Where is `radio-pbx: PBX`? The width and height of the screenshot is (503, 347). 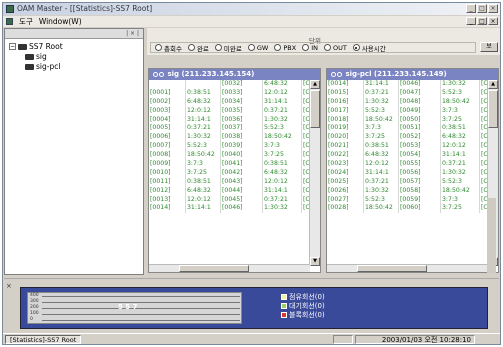
radio-pbx: PBX is located at coordinates (285, 48).